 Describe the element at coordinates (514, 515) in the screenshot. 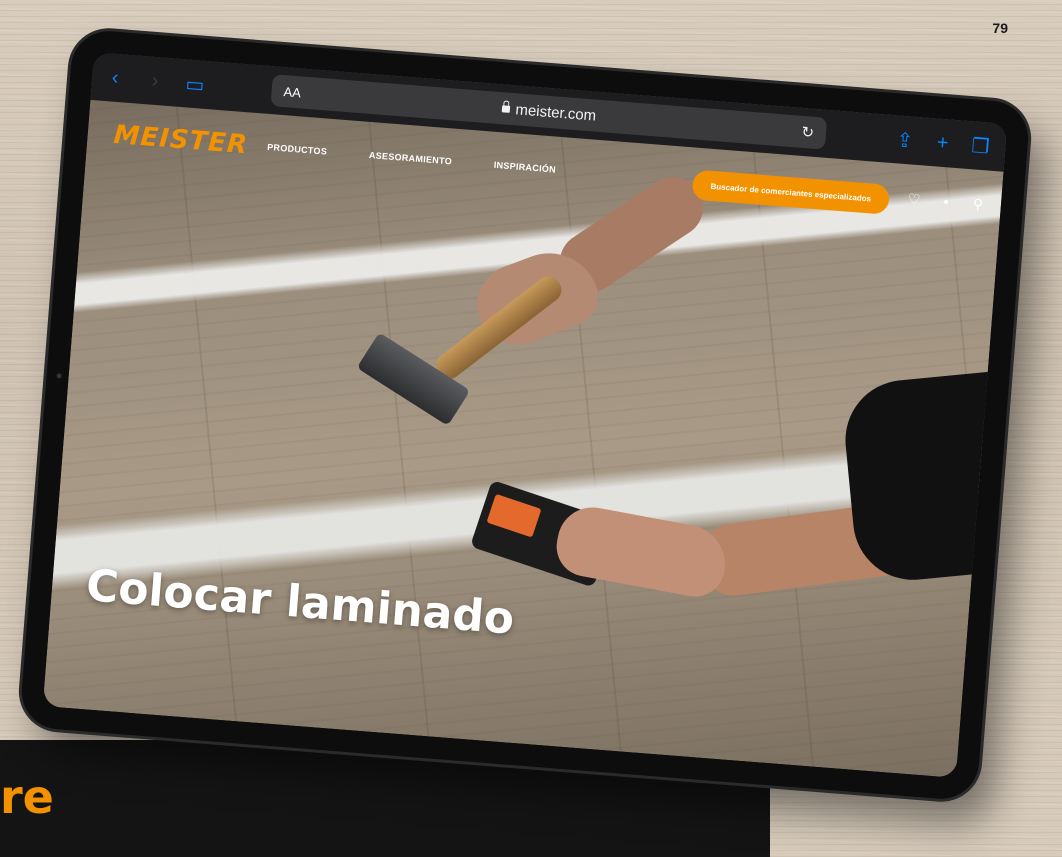

I see `tapping-block-label` at that location.